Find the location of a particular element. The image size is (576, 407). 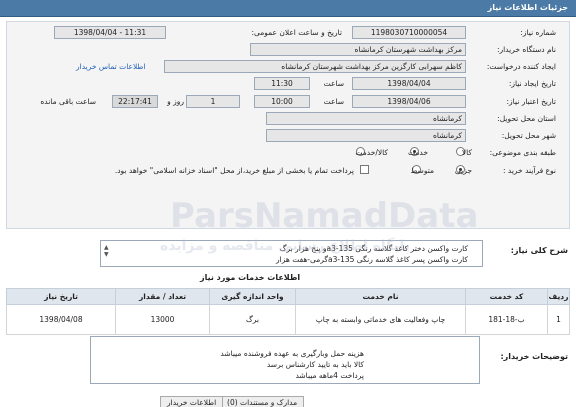

category-label: طبقه بندی موضوعی: is located at coordinates (522, 152).